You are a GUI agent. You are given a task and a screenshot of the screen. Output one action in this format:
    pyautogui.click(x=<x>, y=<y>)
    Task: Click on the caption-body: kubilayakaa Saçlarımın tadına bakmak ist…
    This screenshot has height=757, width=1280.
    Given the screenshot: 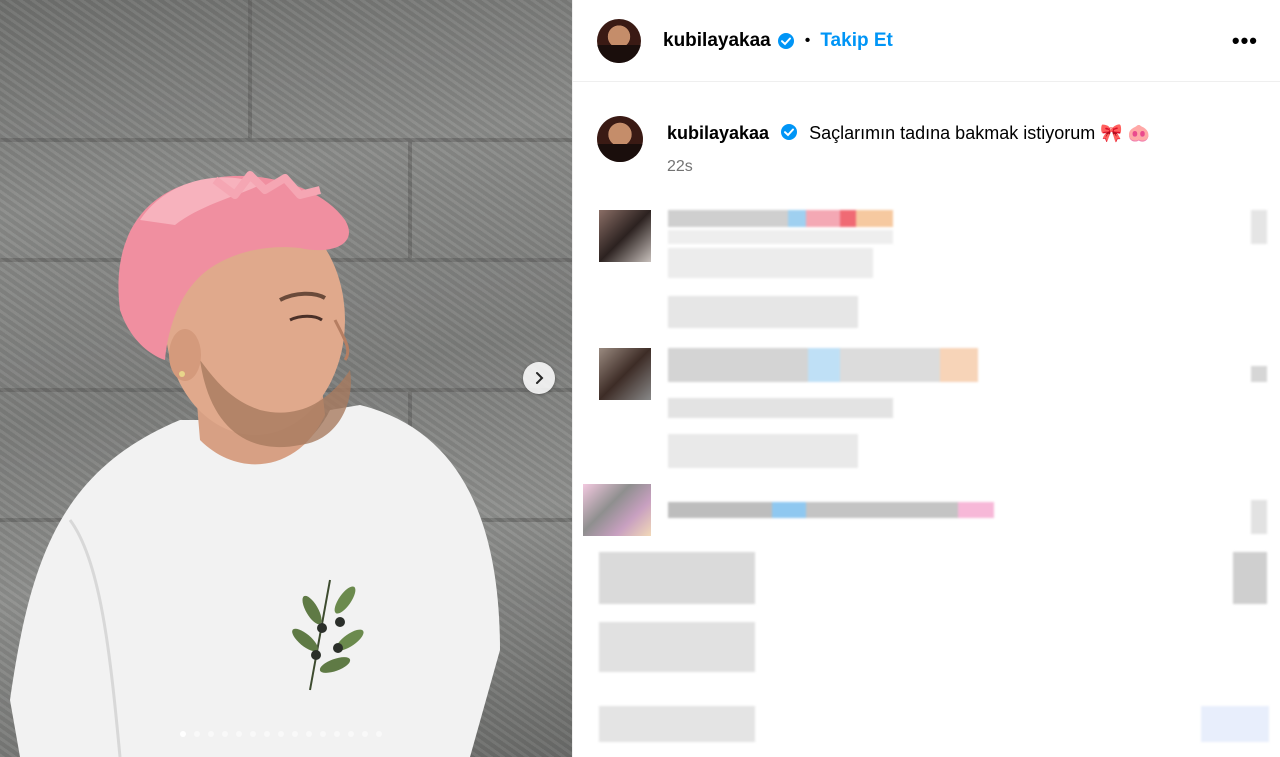 What is the action you would take?
    pyautogui.click(x=908, y=146)
    